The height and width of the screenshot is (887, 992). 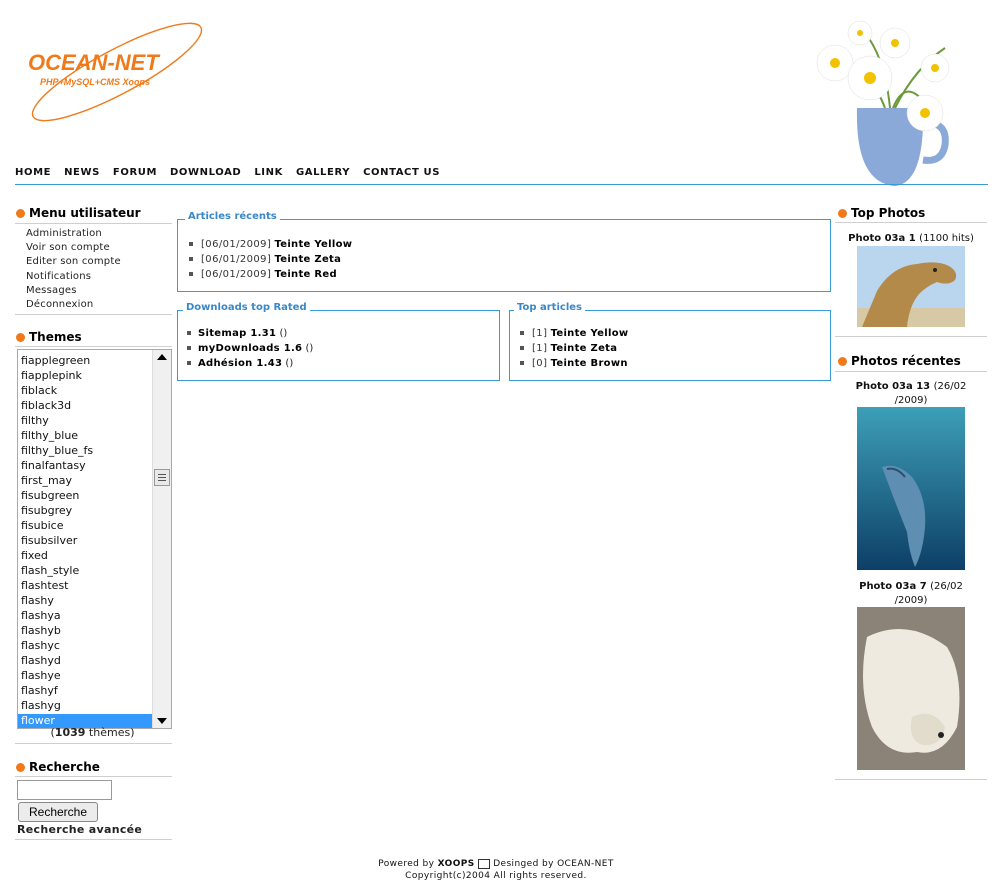 What do you see at coordinates (911, 286) in the screenshot?
I see `camel-photo` at bounding box center [911, 286].